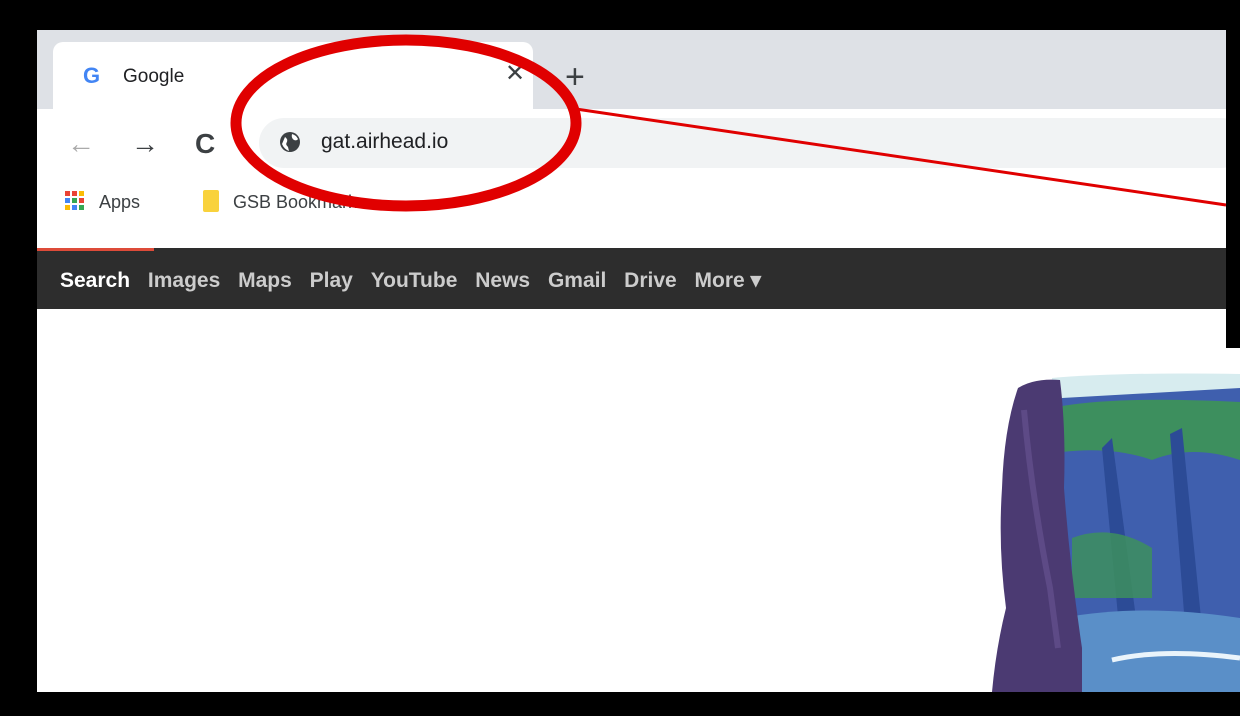 Image resolution: width=1240 pixels, height=716 pixels. Describe the element at coordinates (414, 281) in the screenshot. I see `gbar-youtube: YouTube` at that location.